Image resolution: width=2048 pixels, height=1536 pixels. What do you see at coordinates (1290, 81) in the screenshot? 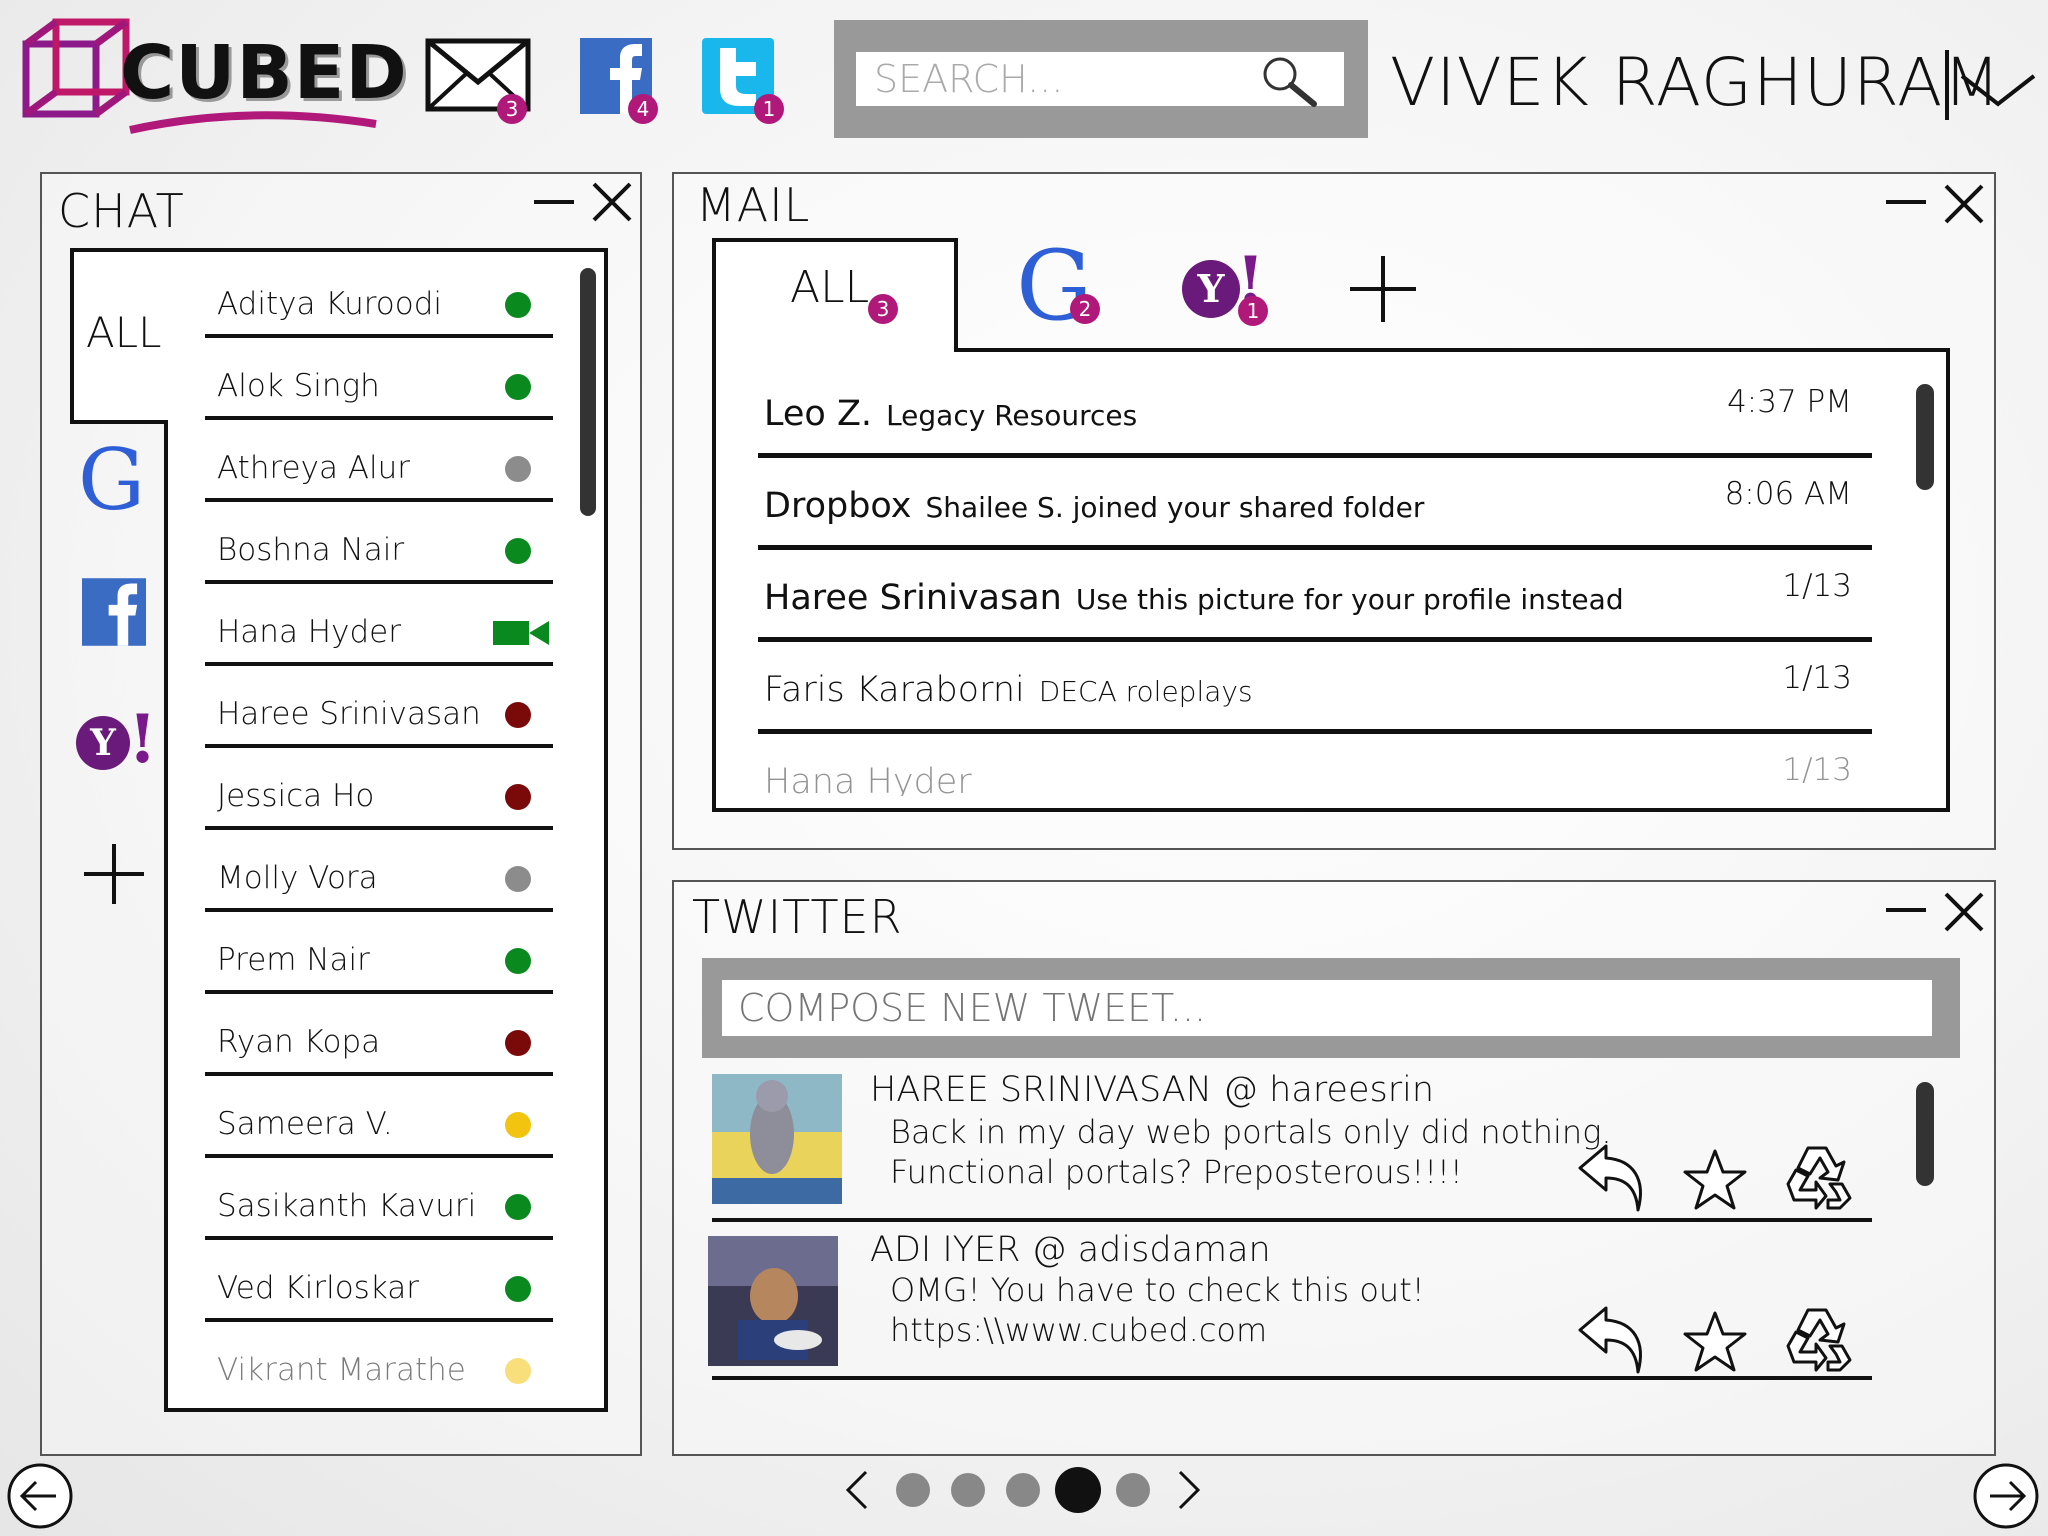
I see `search-icon` at bounding box center [1290, 81].